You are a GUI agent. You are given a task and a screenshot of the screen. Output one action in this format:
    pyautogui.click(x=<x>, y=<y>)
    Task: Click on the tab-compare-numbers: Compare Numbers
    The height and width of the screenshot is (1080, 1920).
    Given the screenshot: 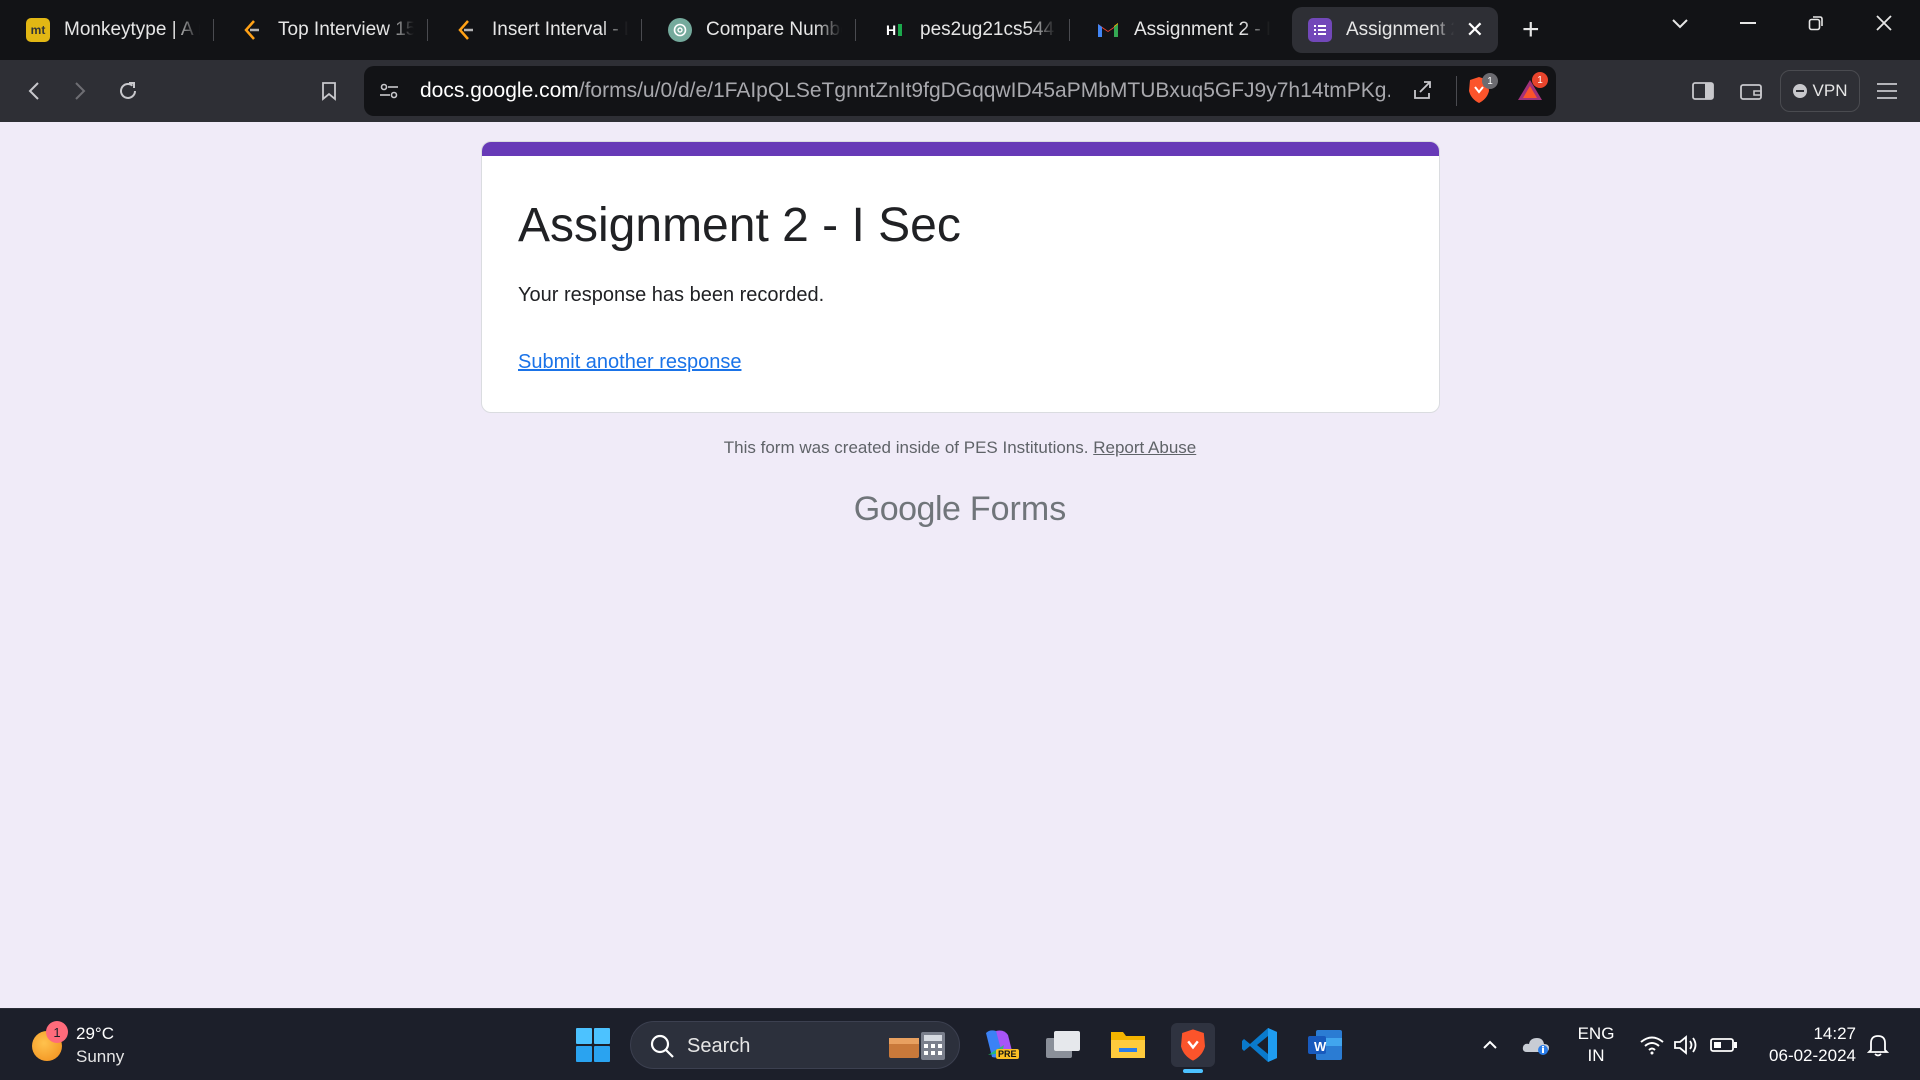 What is the action you would take?
    pyautogui.click(x=749, y=30)
    